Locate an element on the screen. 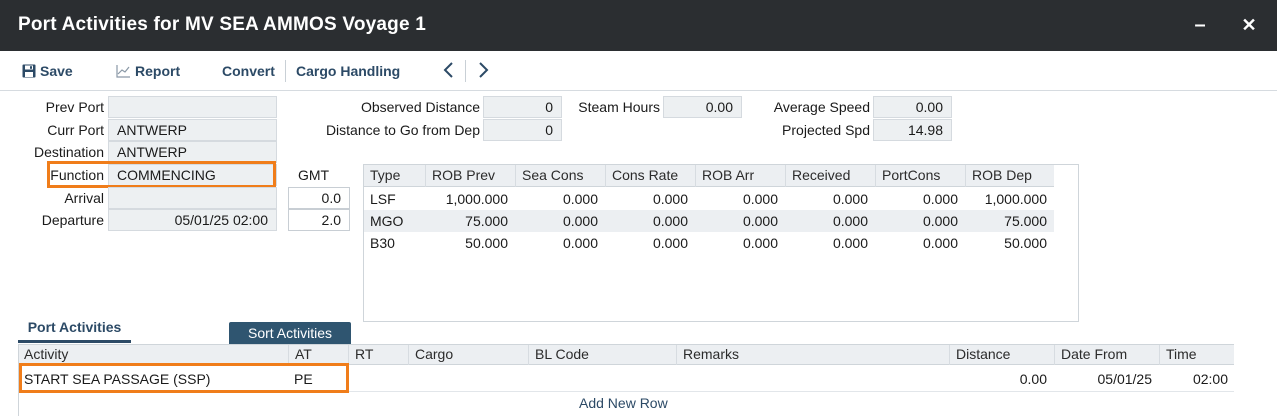 The image size is (1277, 416). prev-port-label: Prev Port is located at coordinates (74, 107).